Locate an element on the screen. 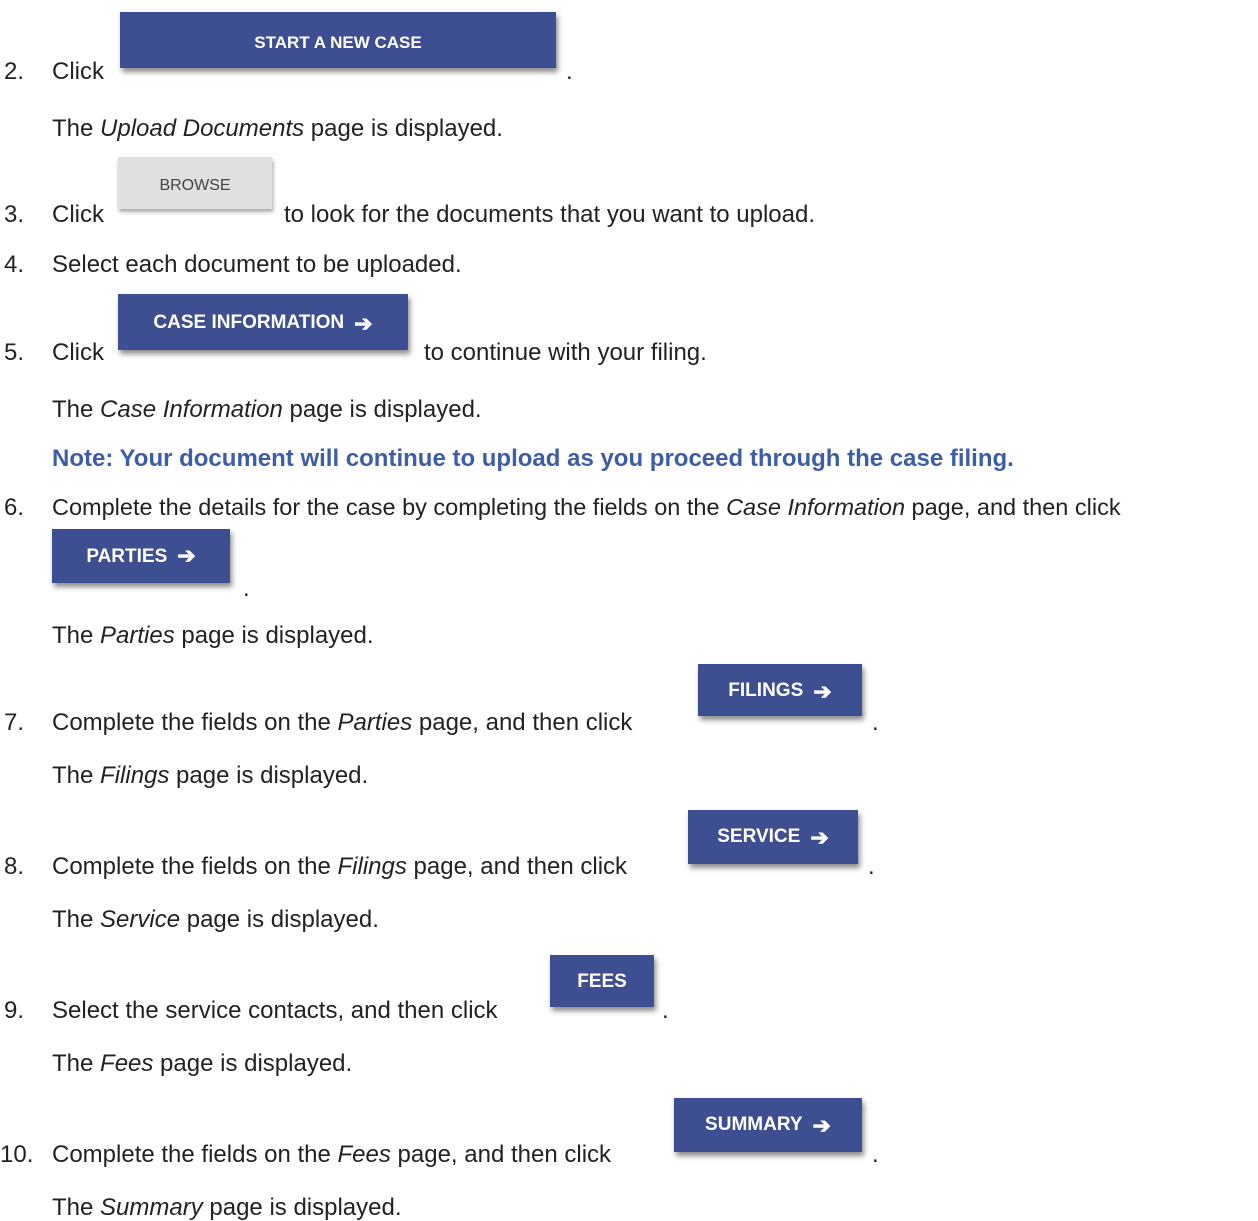  step-8-result: The Service page is displayed. is located at coordinates (215, 919).